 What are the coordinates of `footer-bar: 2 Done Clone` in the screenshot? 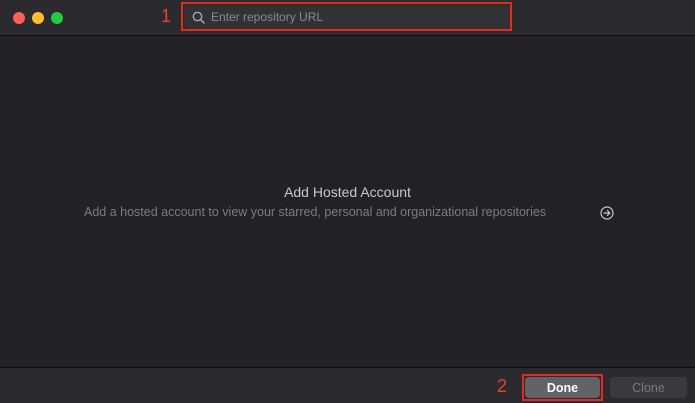 It's located at (347, 385).